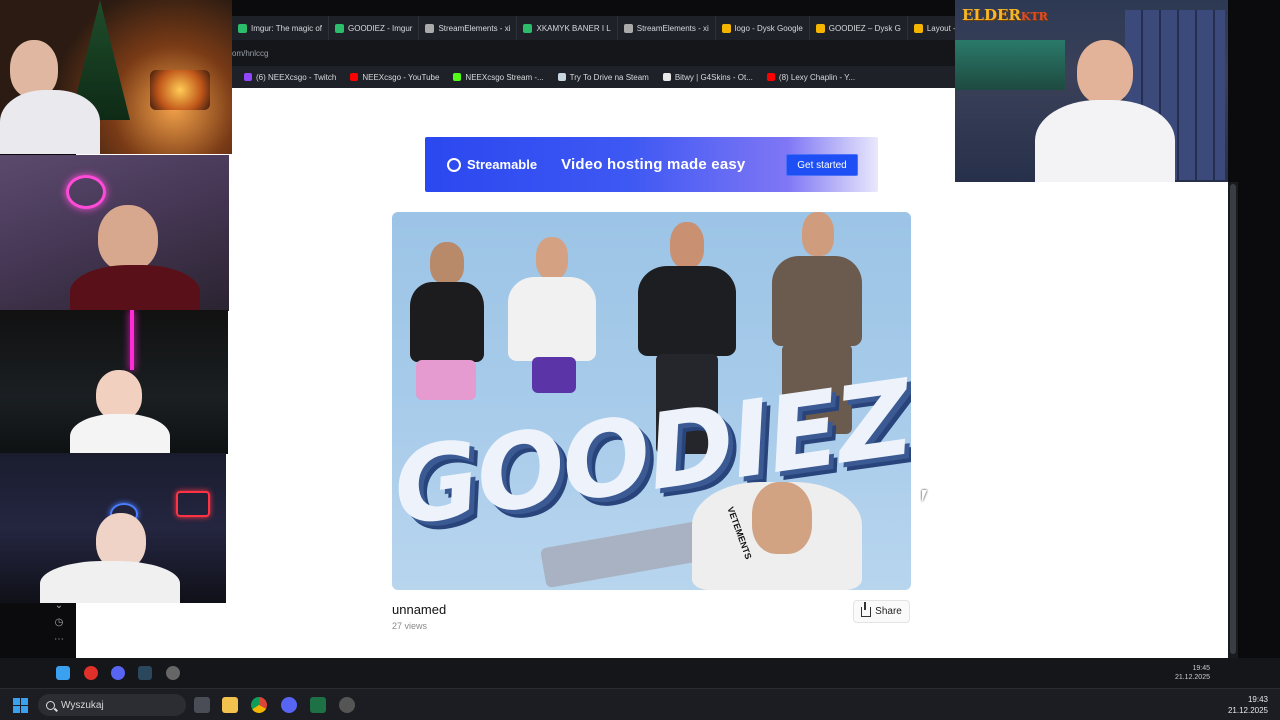  What do you see at coordinates (202, 705) in the screenshot?
I see `task-view-icon` at bounding box center [202, 705].